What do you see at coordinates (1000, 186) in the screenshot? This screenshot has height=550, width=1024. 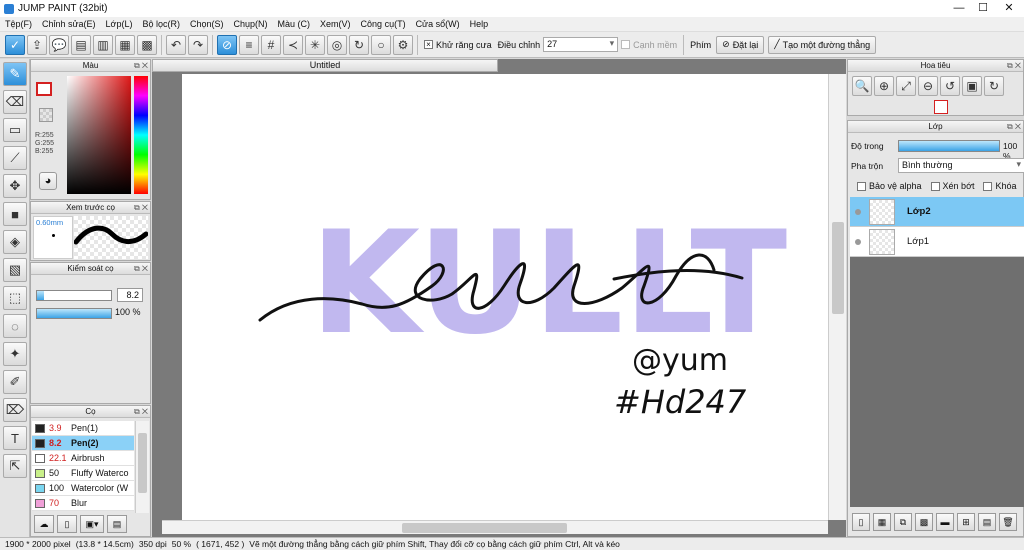 I see `lock-checkbox: Khóa` at bounding box center [1000, 186].